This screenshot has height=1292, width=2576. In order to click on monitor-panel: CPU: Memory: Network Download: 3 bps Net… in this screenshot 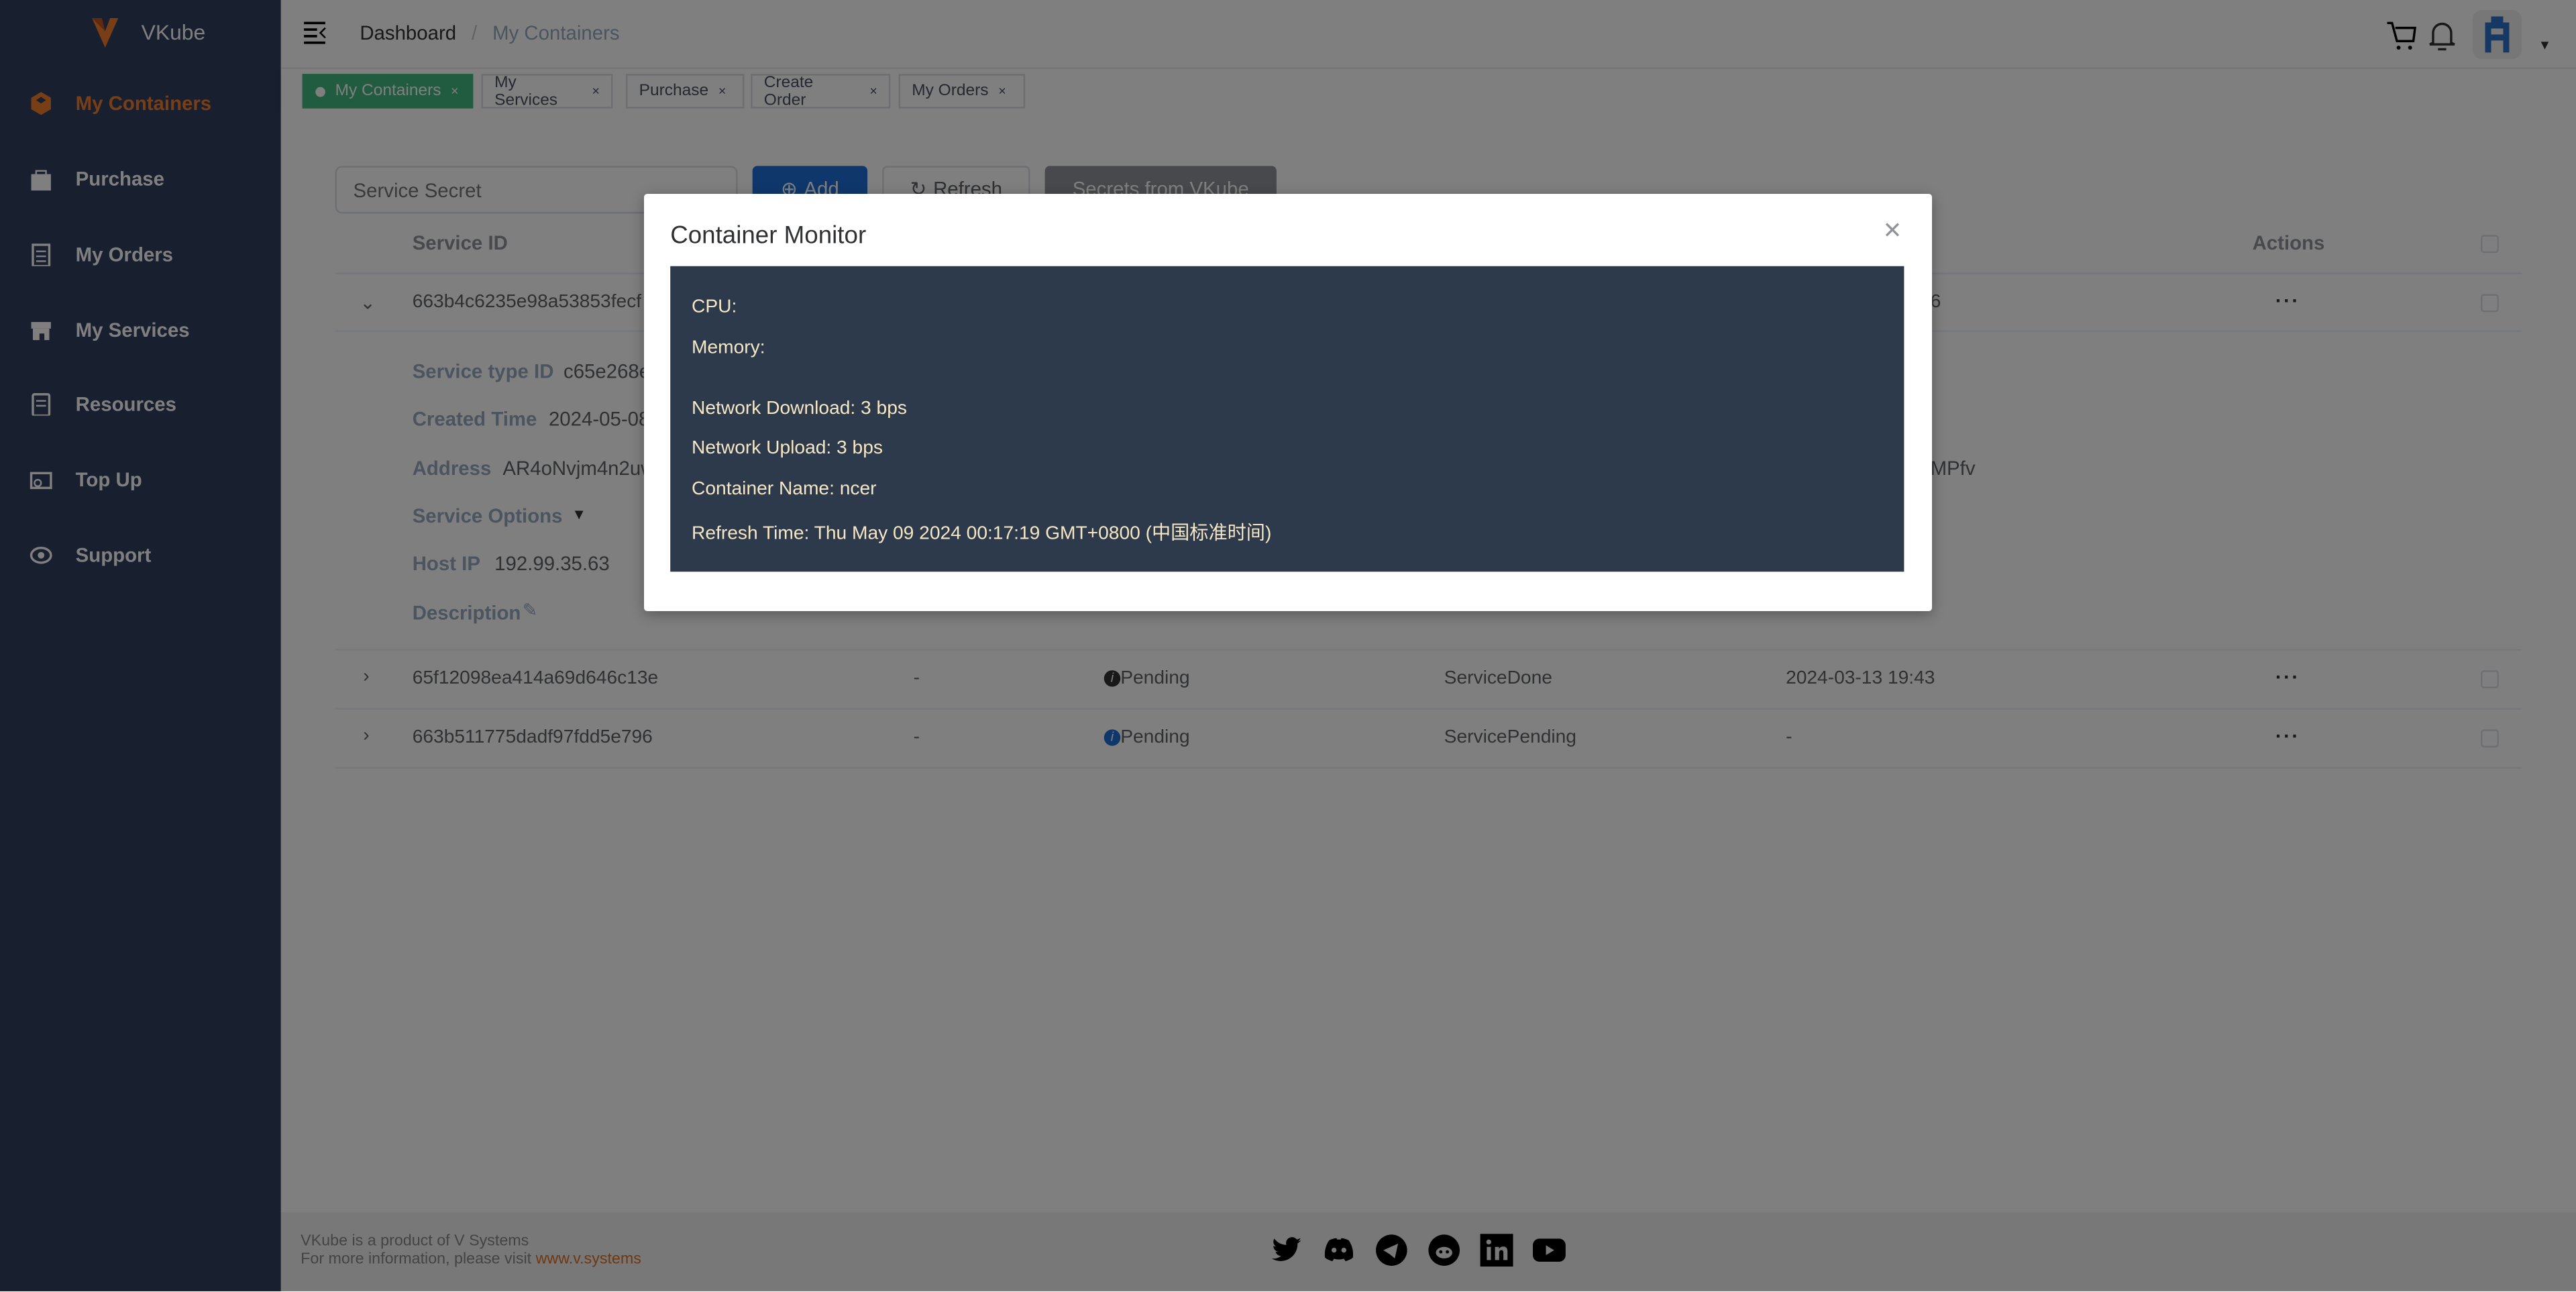, I will do `click(1287, 419)`.